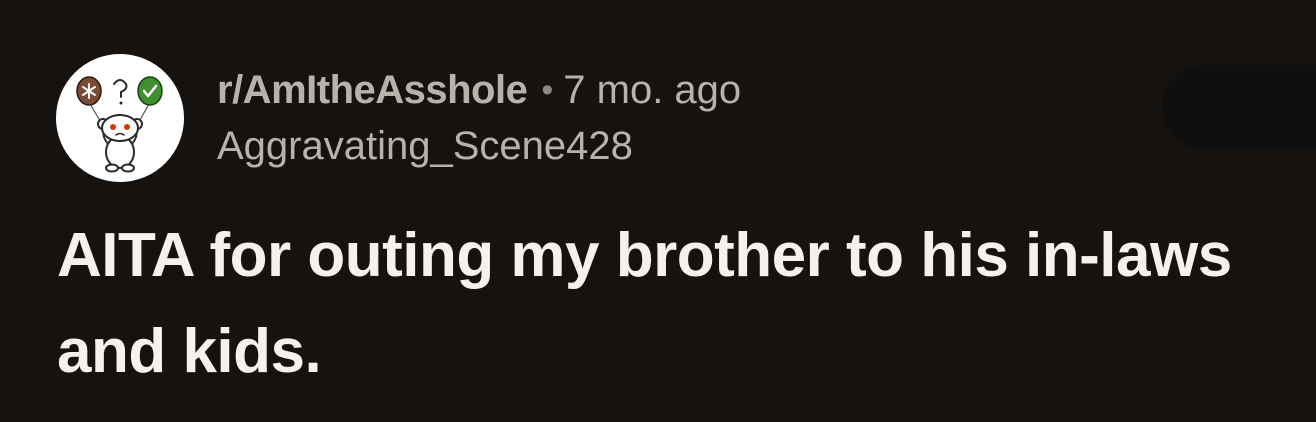 The height and width of the screenshot is (422, 1316). Describe the element at coordinates (372, 90) in the screenshot. I see `subreddit-link: r/AmItheAsshole` at that location.